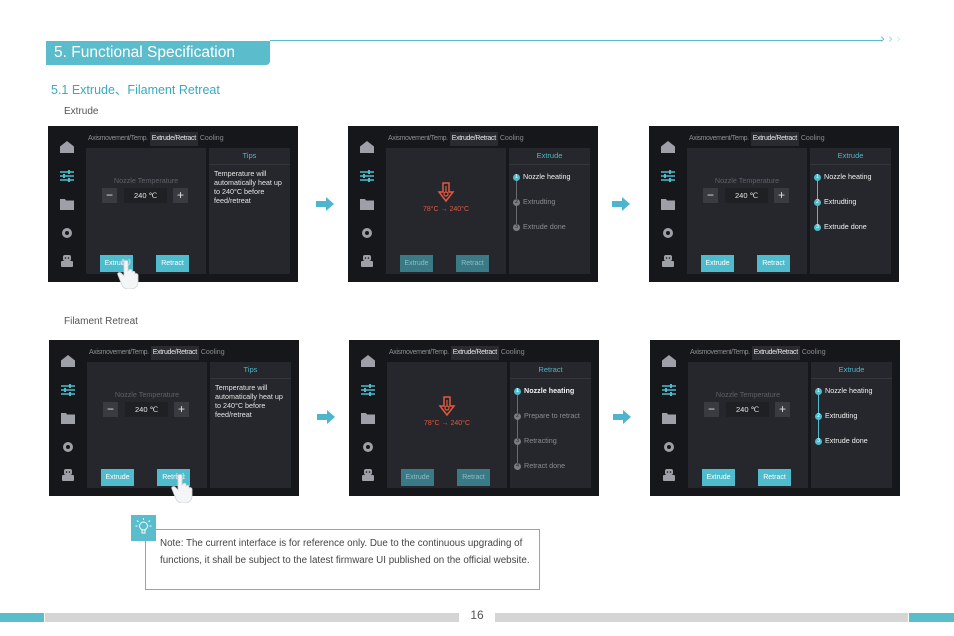 This screenshot has width=954, height=636. I want to click on progress-step: 2 Prepare to retract, so click(547, 415).